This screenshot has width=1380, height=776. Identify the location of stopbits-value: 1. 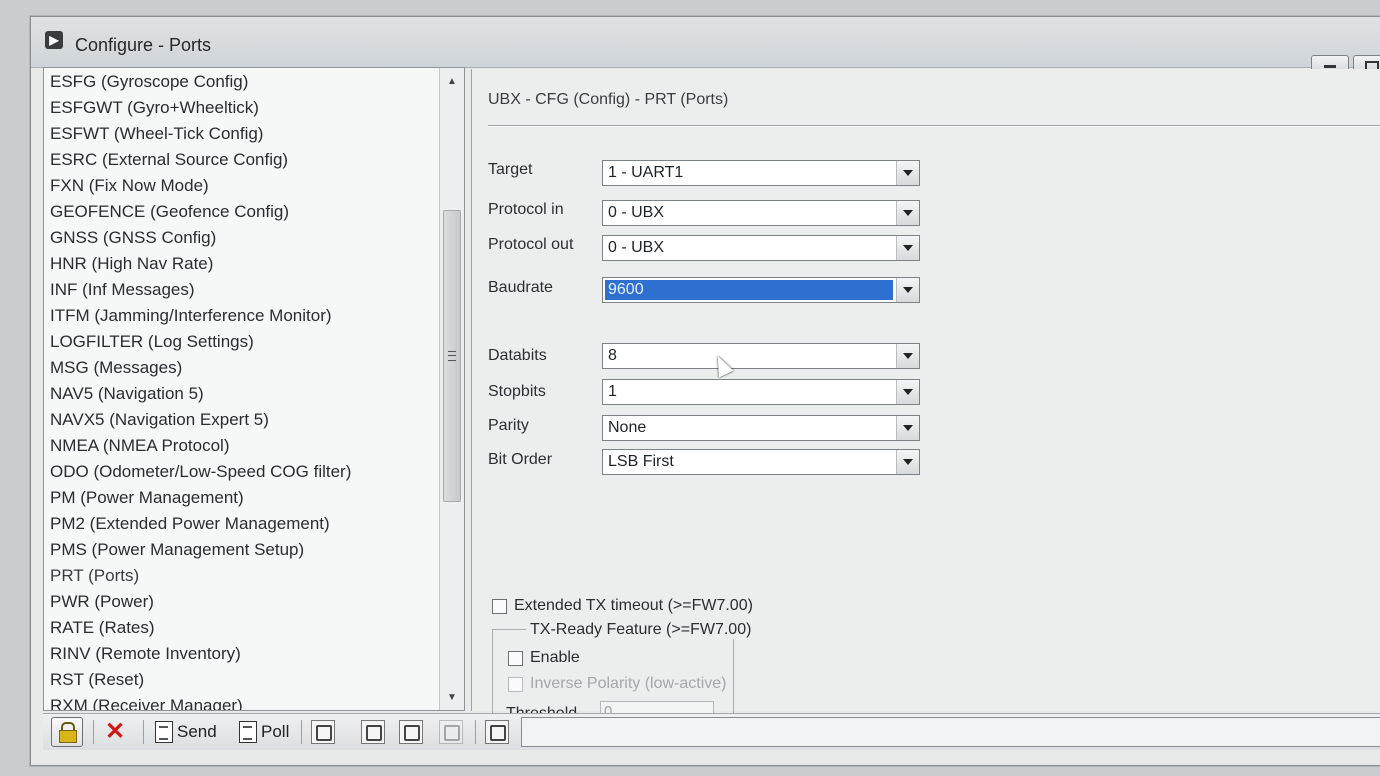
(612, 391).